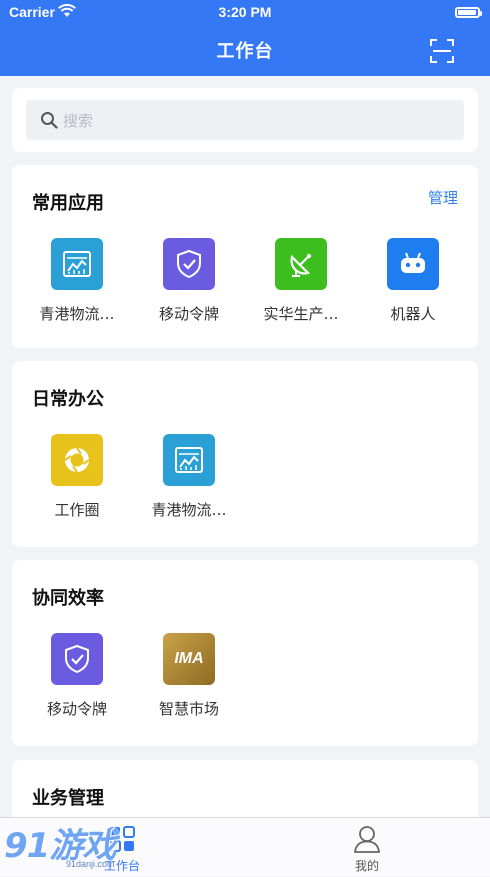 The image size is (490, 877). I want to click on search-card: 搜索, so click(245, 120).